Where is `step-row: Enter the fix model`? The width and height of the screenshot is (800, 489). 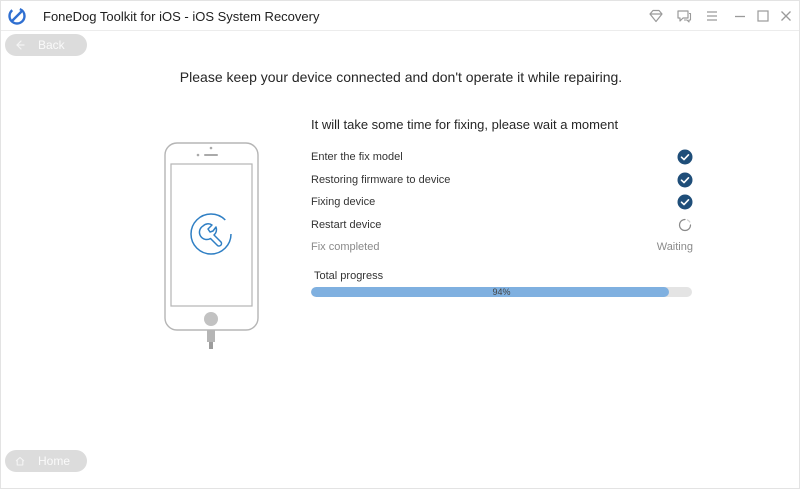
step-row: Enter the fix model is located at coordinates (502, 158).